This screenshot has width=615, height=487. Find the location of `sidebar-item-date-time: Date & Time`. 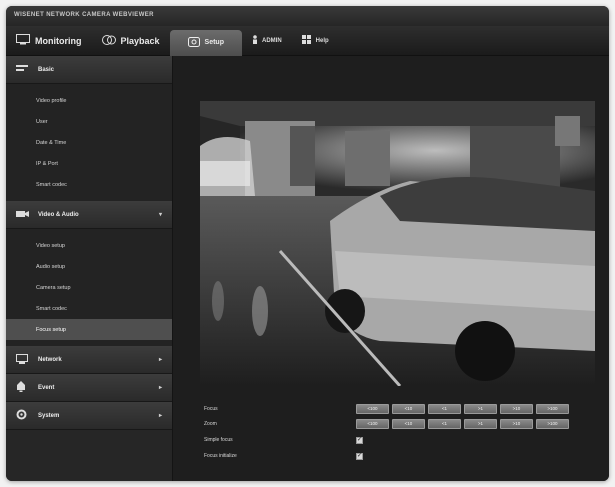

sidebar-item-date-time: Date & Time is located at coordinates (89, 142).